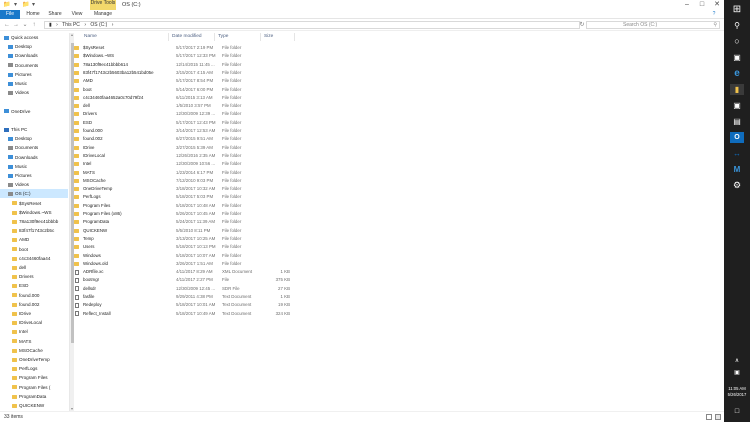  Describe the element at coordinates (34, 359) in the screenshot. I see `nav-item: OneDriveTemp` at that location.